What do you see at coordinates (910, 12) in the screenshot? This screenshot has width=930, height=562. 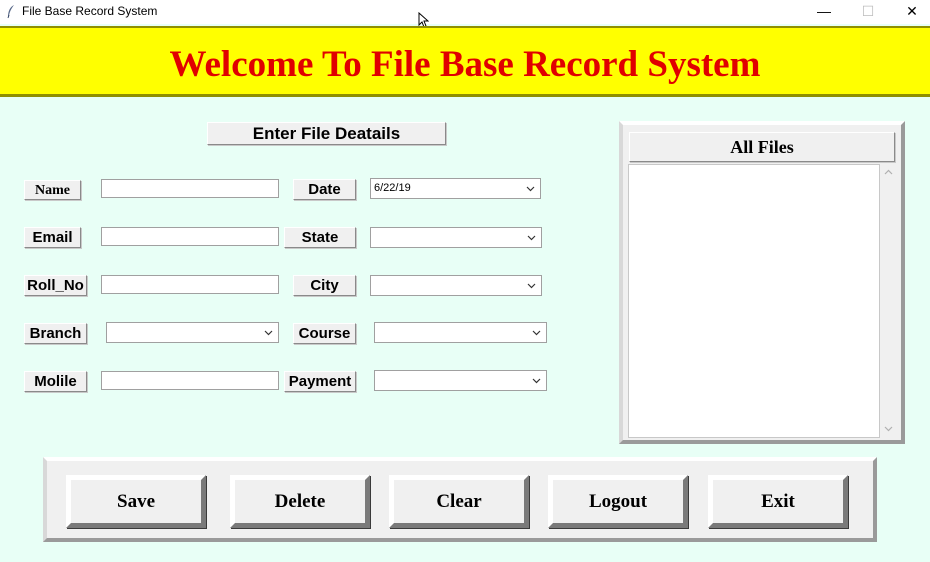 I see `close-button: ✕` at bounding box center [910, 12].